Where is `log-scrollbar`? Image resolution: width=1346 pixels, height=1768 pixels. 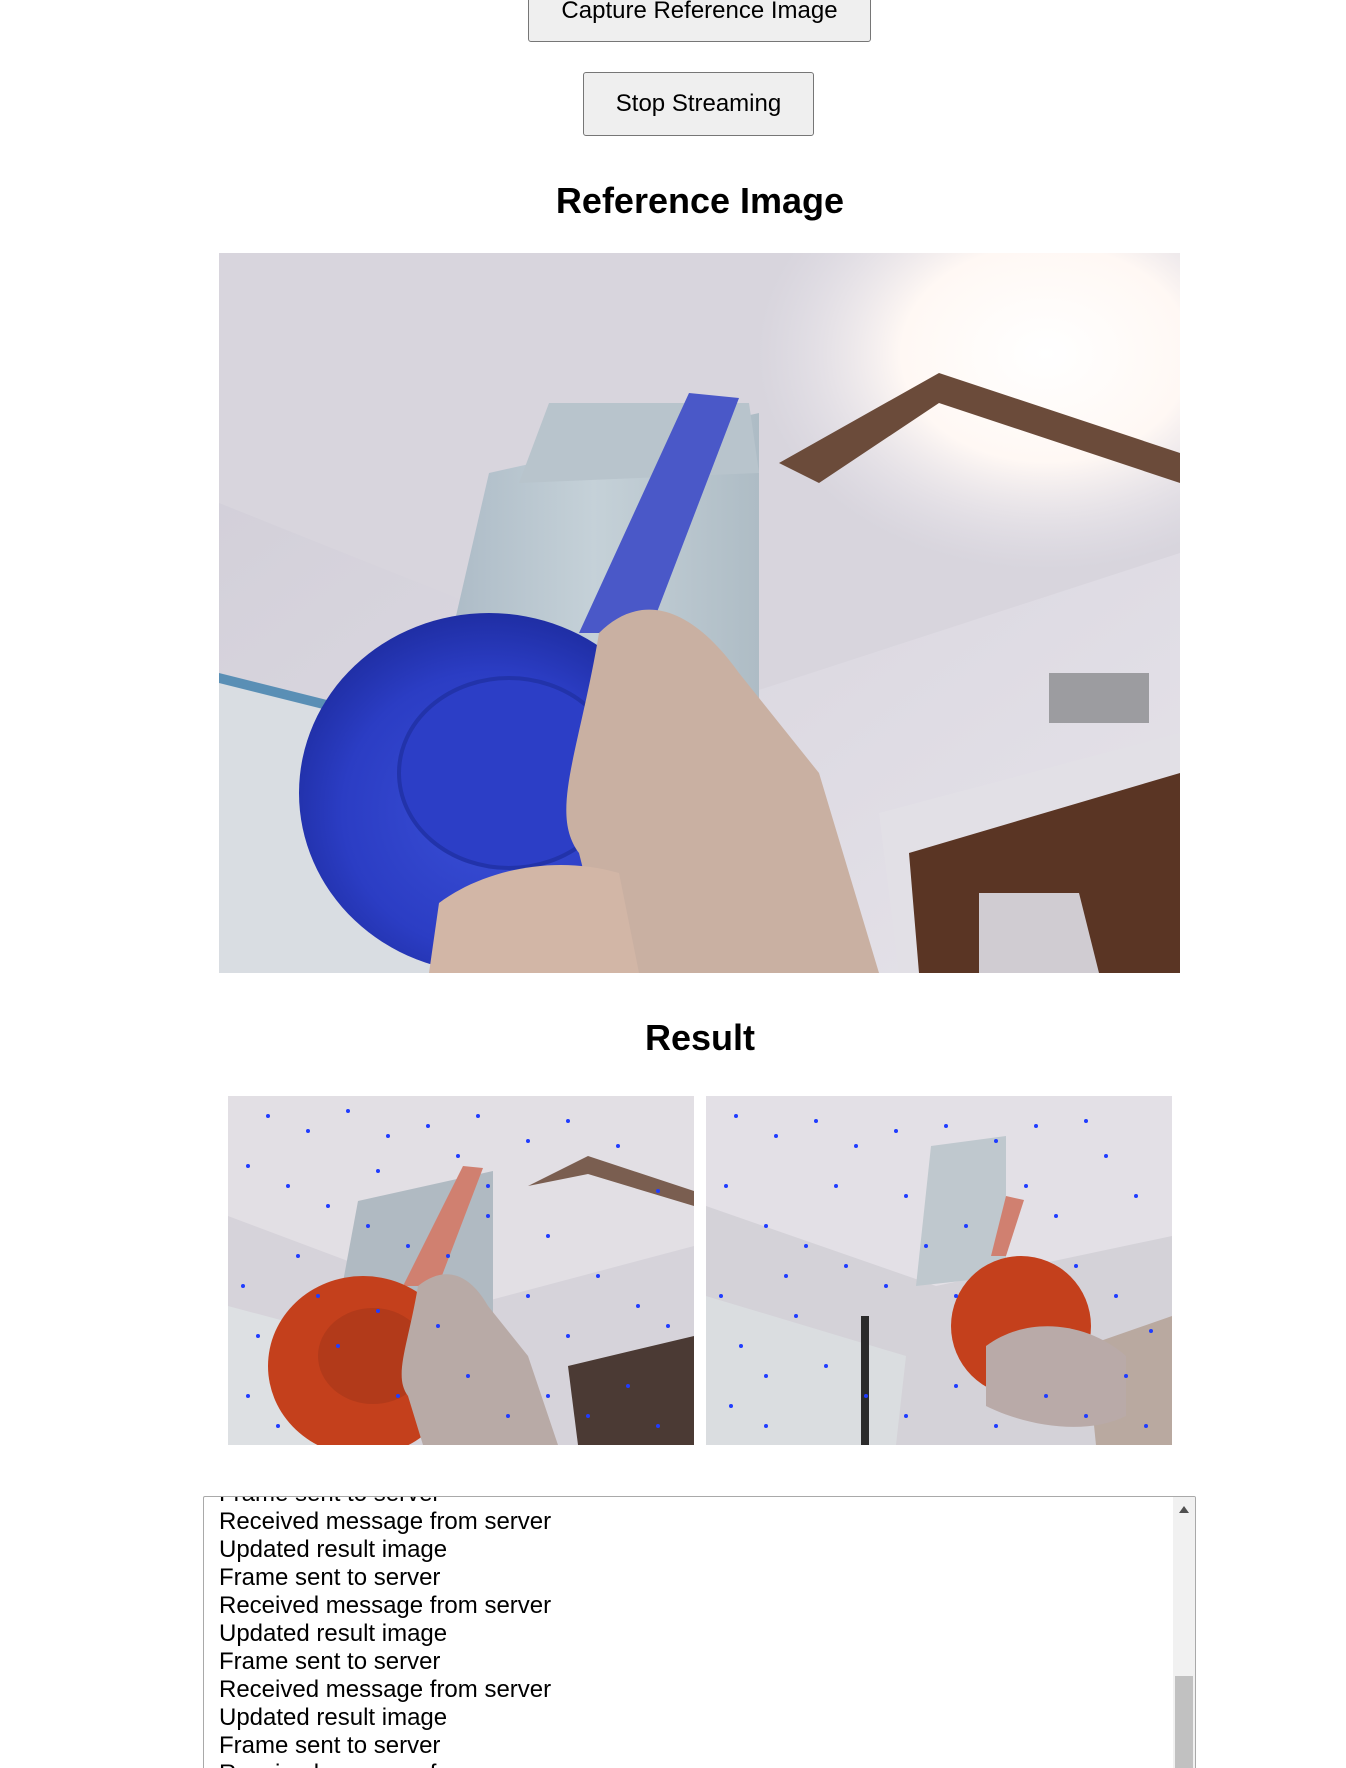
log-scrollbar is located at coordinates (1184, 1632).